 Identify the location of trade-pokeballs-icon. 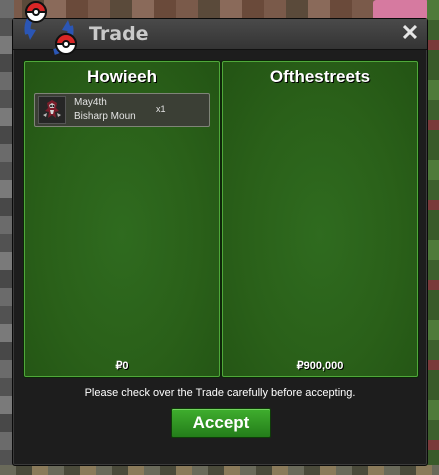
(49, 30).